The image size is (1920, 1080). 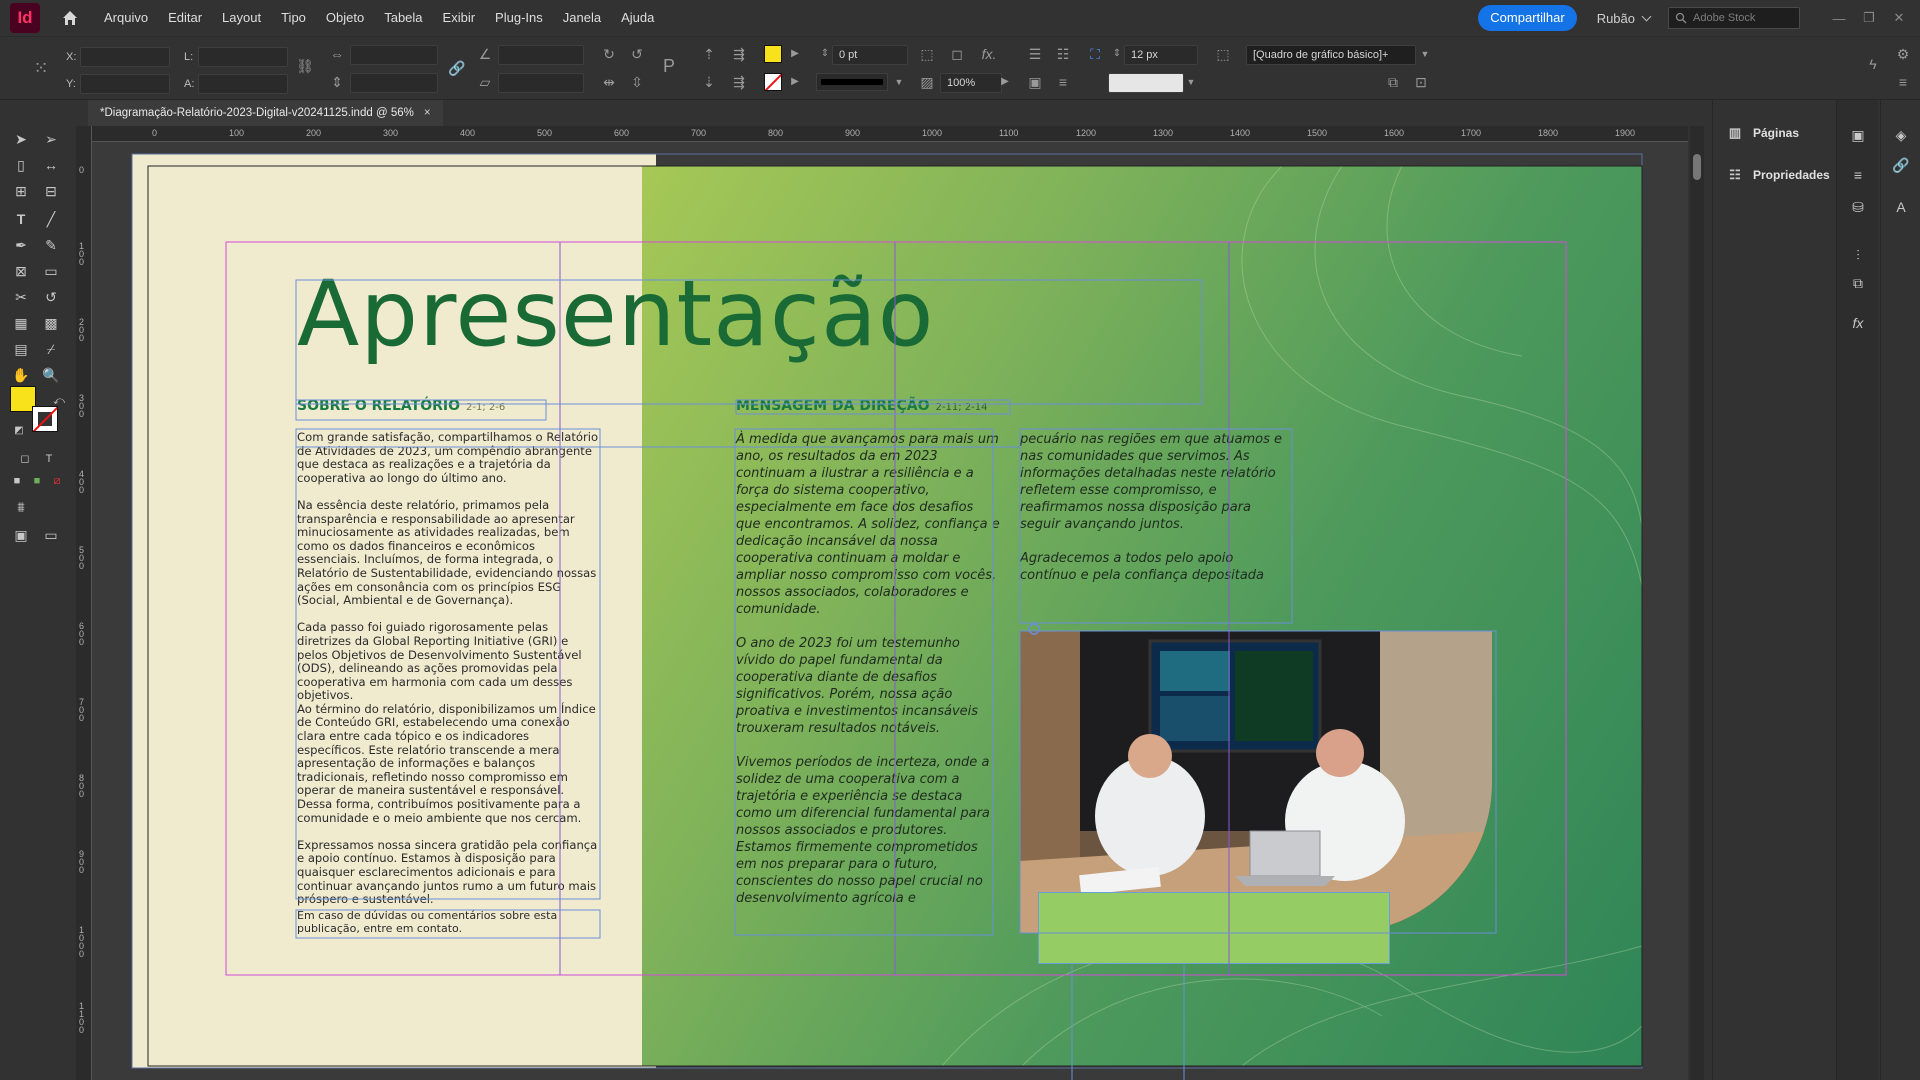 What do you see at coordinates (861, 406) in the screenshot?
I see `section-heading-message: MENSAGEM DA DIREÇÃO 2-11; 2-14` at bounding box center [861, 406].